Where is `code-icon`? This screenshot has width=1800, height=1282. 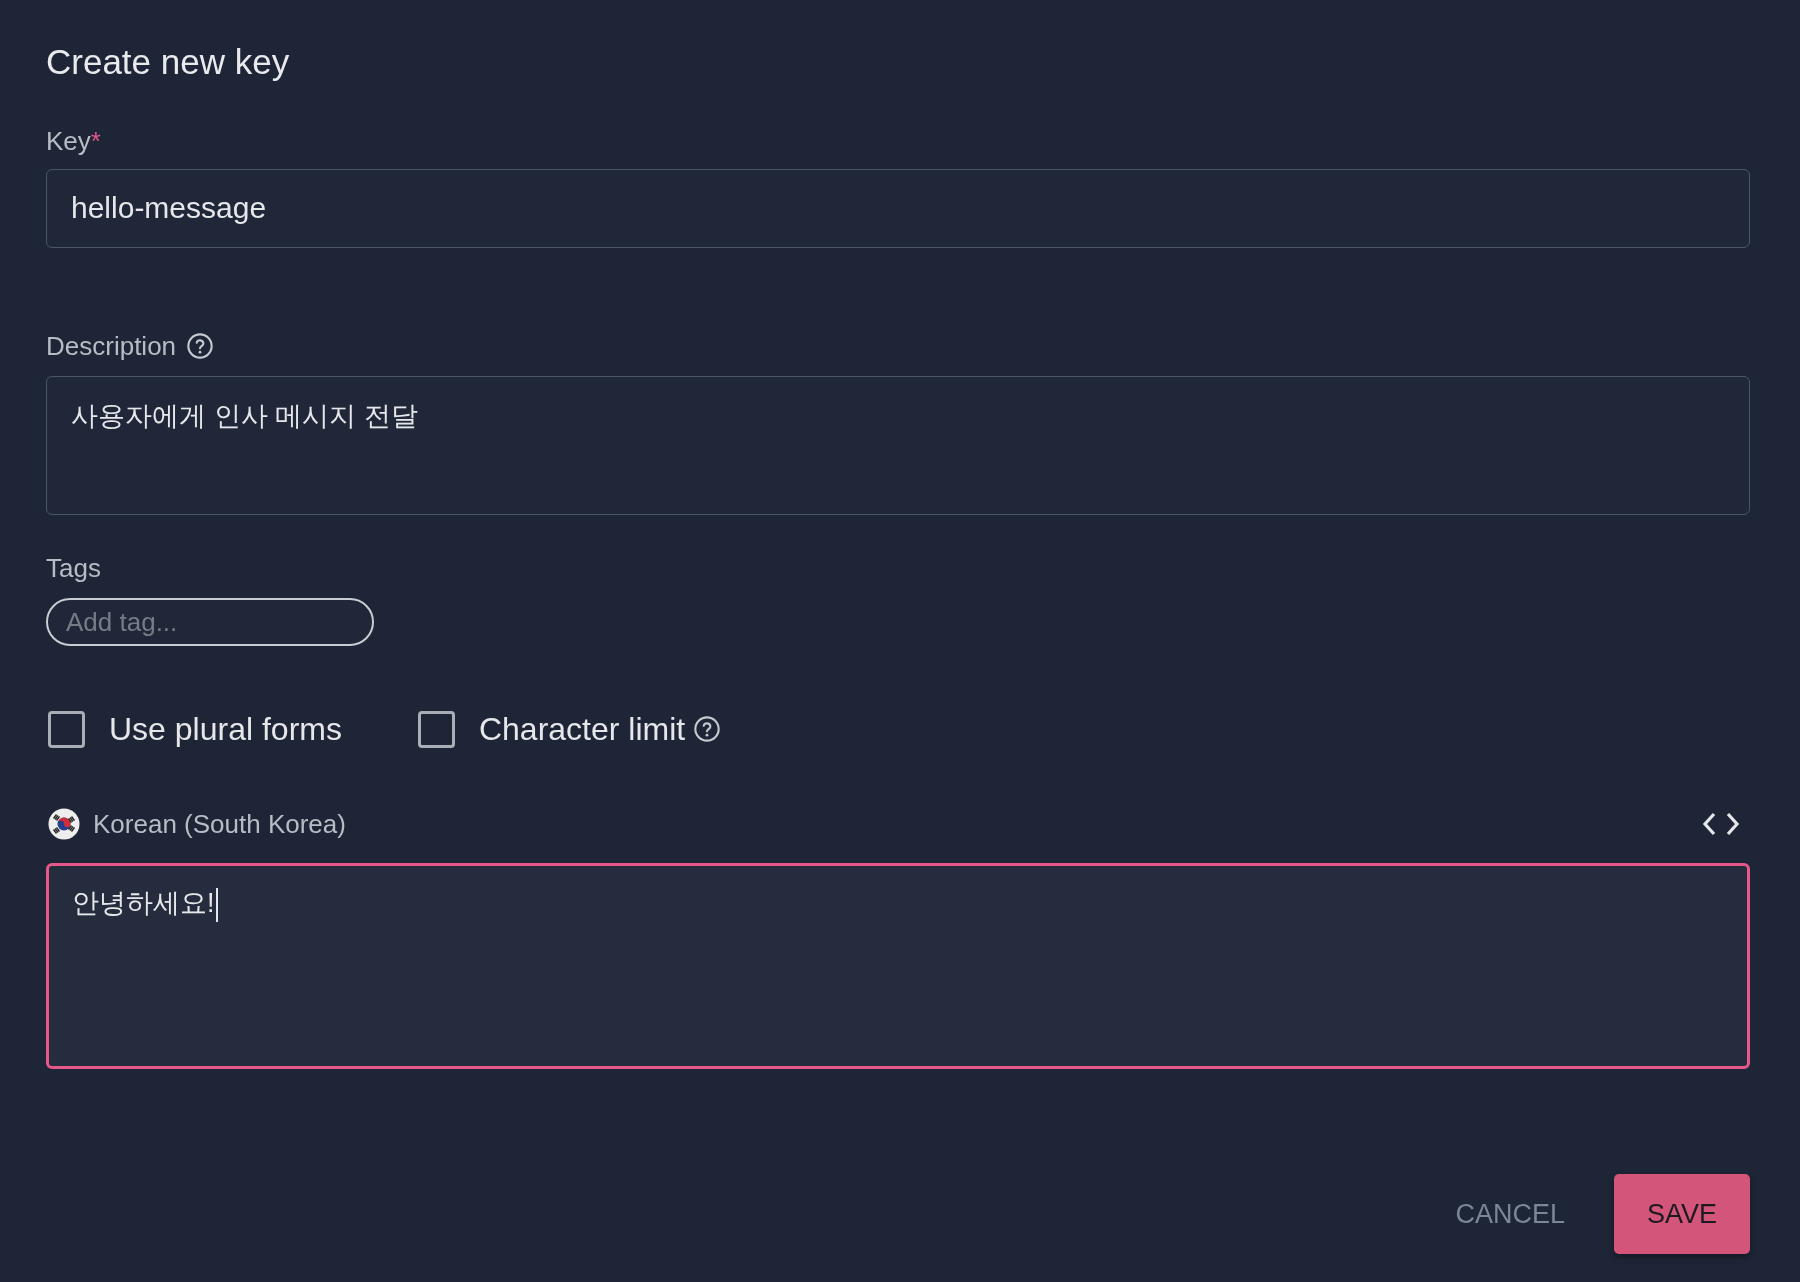 code-icon is located at coordinates (1721, 824).